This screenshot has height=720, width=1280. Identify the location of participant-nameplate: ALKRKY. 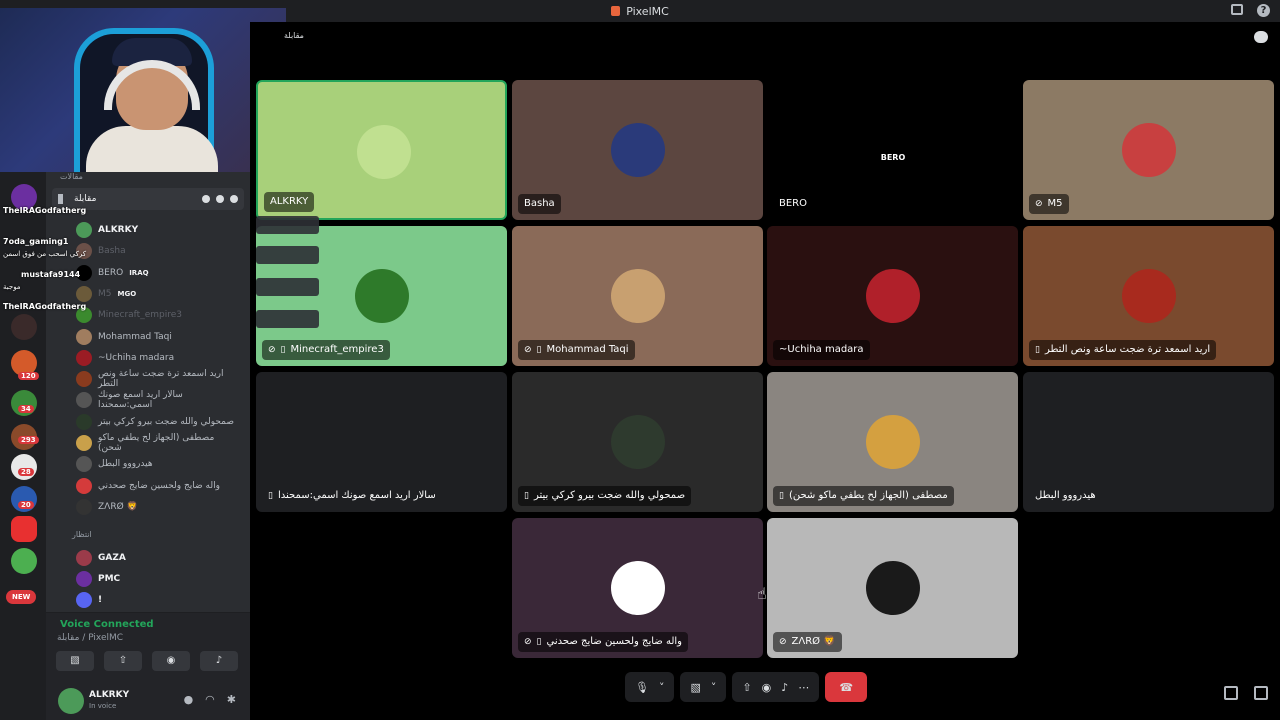
(289, 202).